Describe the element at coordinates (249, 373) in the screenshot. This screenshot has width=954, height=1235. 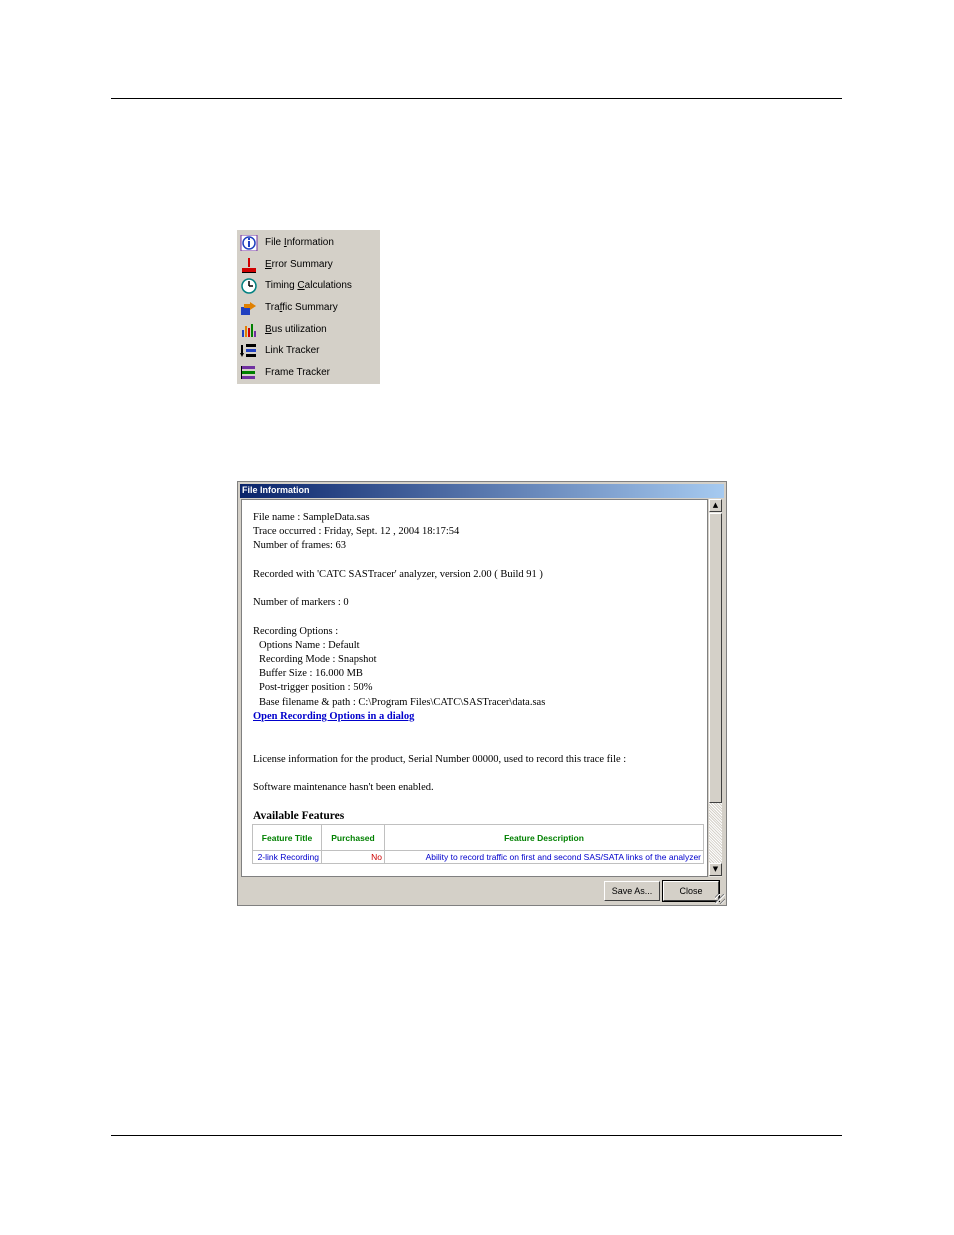
I see `frame-tracker-icon` at that location.